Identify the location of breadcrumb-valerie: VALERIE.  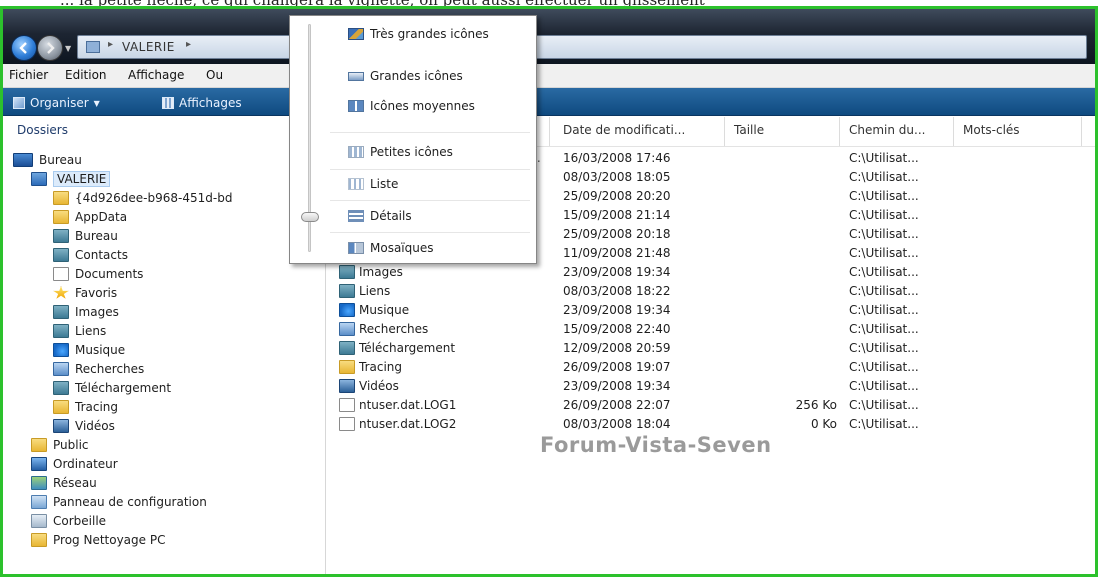
(148, 47).